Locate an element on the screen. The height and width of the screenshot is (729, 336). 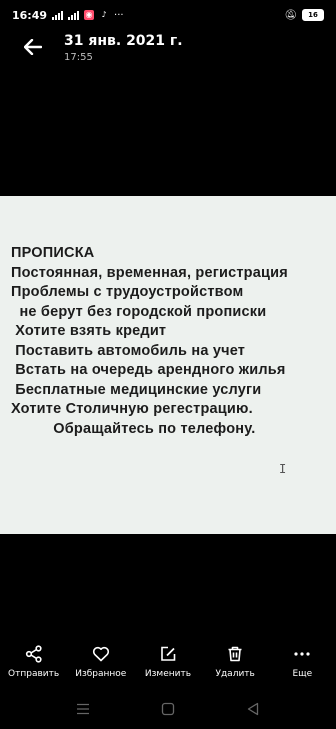
tiktok-icon: ♪ is located at coordinates (104, 14).